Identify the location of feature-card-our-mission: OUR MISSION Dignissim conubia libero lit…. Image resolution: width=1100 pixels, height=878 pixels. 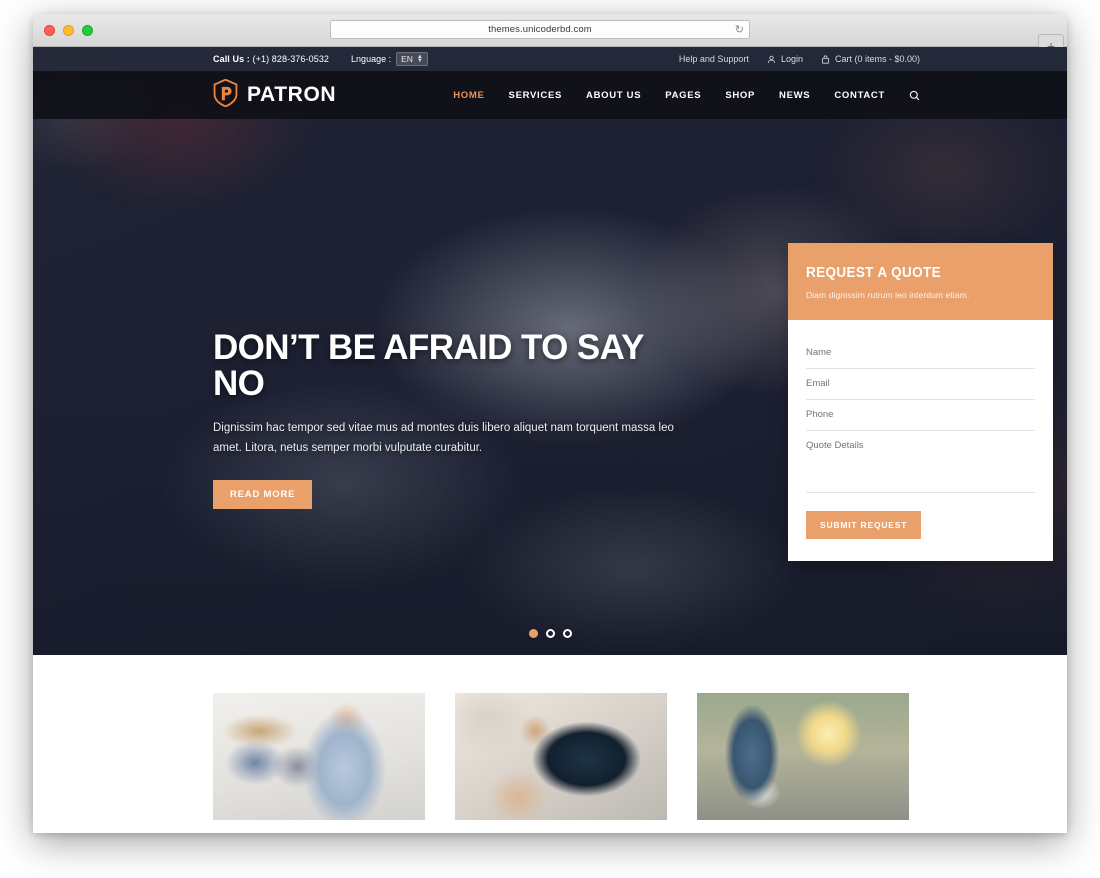
(803, 763).